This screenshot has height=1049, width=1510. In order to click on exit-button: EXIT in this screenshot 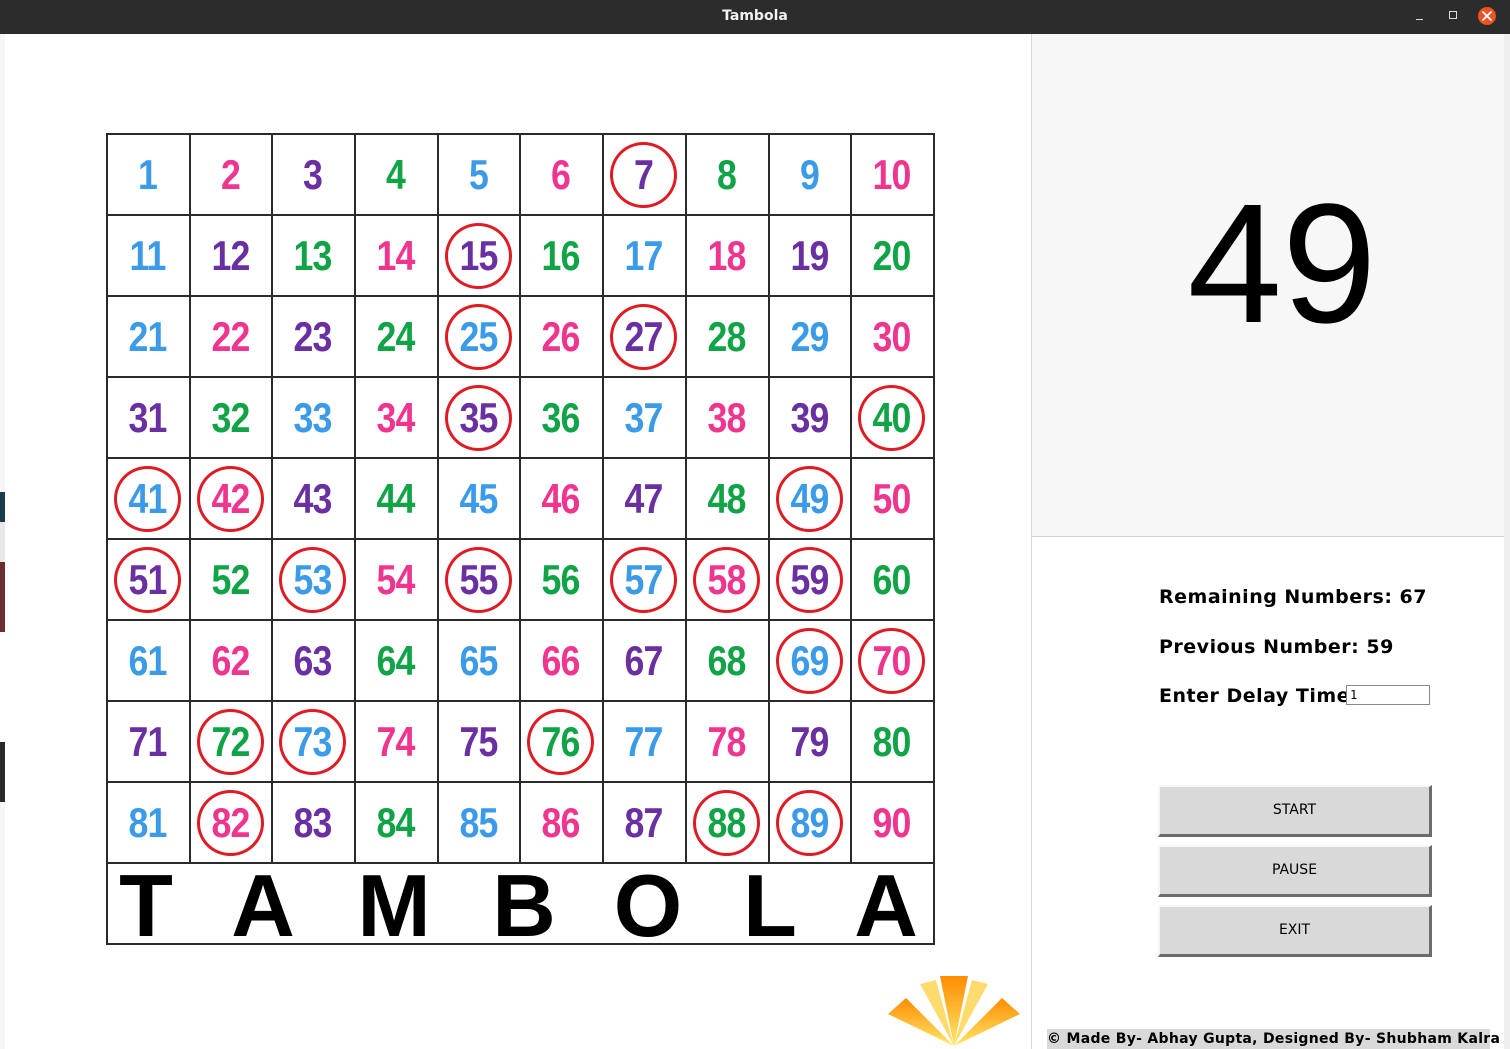, I will do `click(1295, 931)`.